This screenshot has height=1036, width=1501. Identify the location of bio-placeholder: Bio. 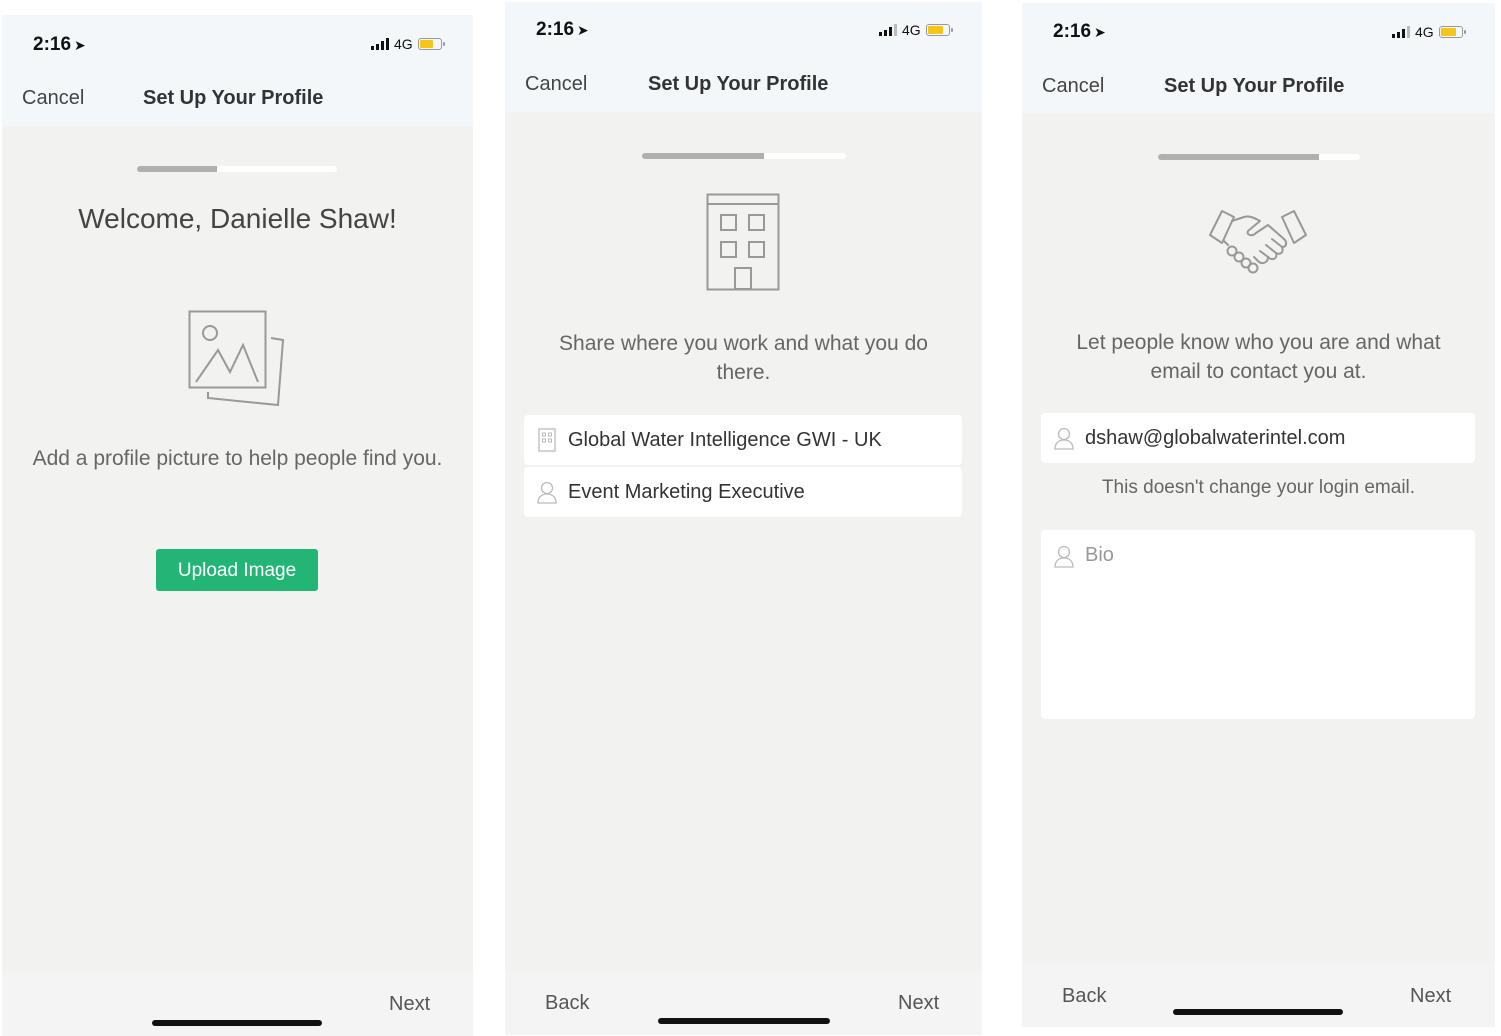
(1099, 555).